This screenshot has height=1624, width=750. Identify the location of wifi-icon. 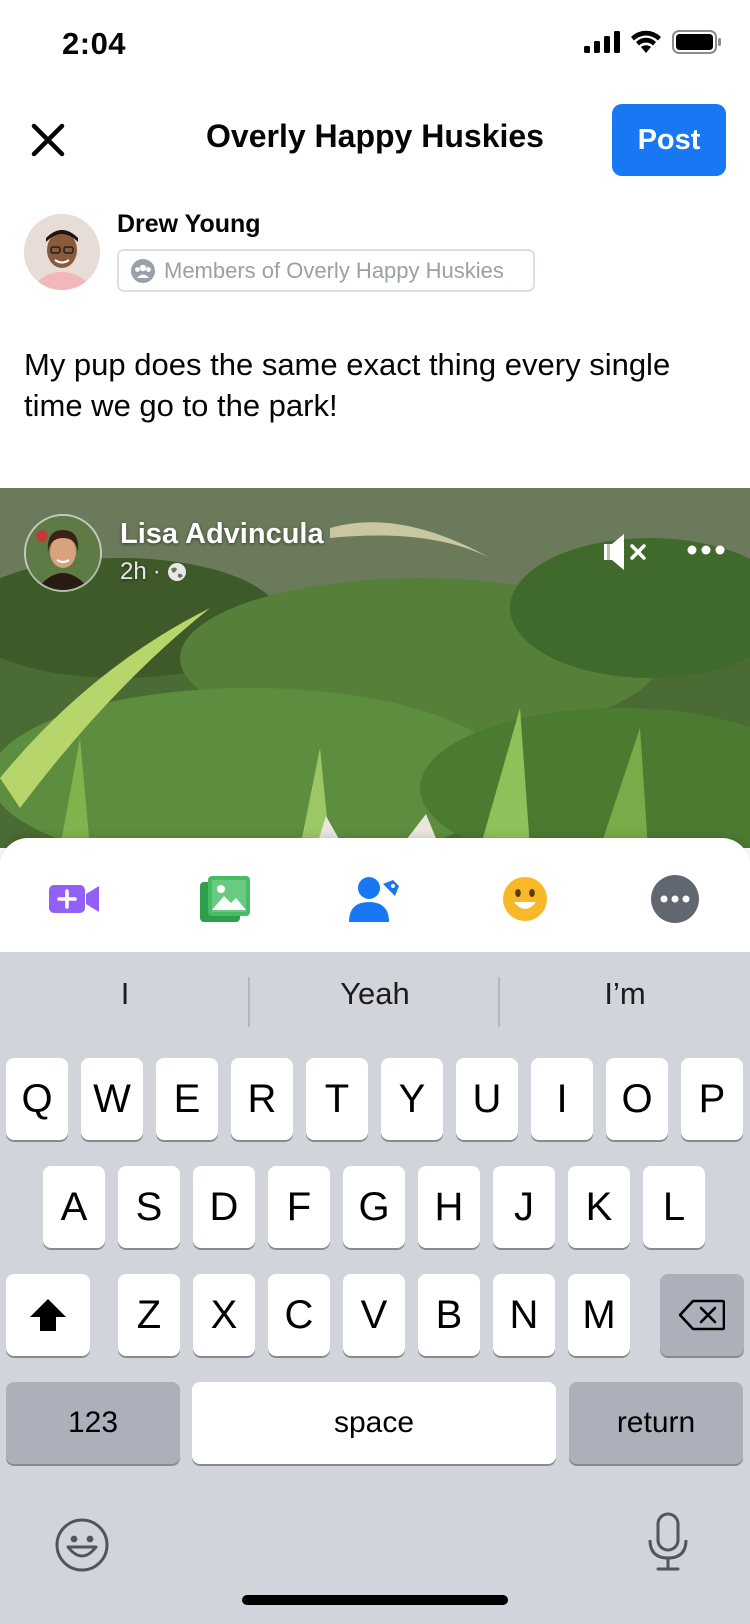
(646, 41).